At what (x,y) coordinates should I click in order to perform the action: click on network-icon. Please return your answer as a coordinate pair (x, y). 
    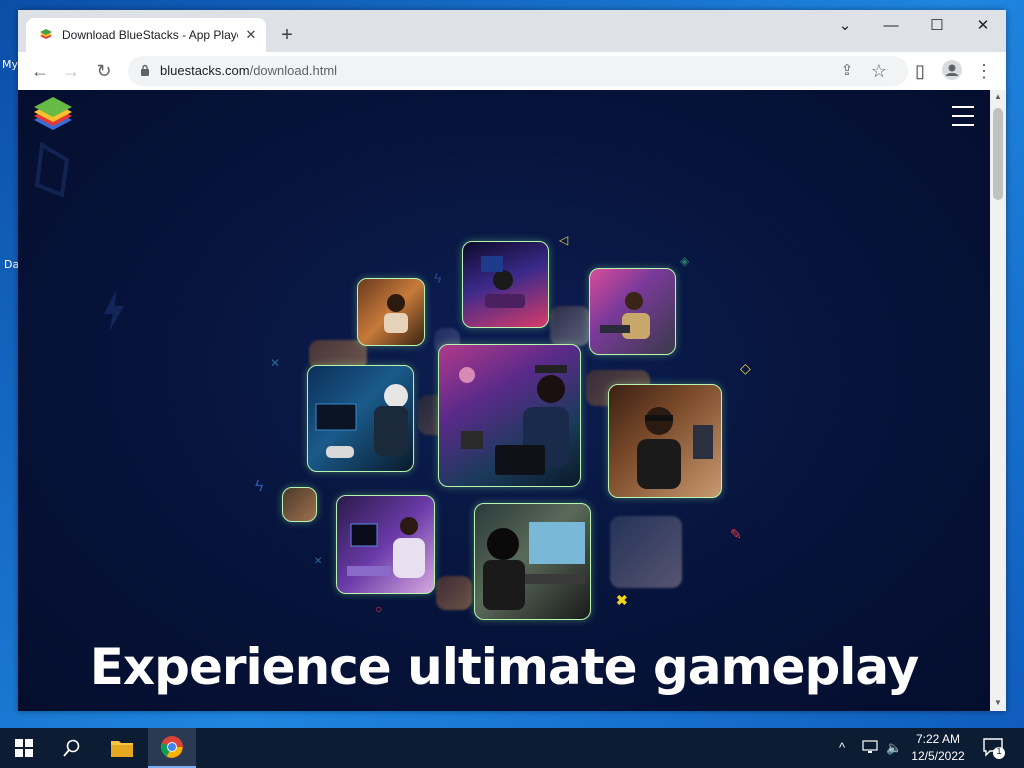
    Looking at the image, I should click on (870, 748).